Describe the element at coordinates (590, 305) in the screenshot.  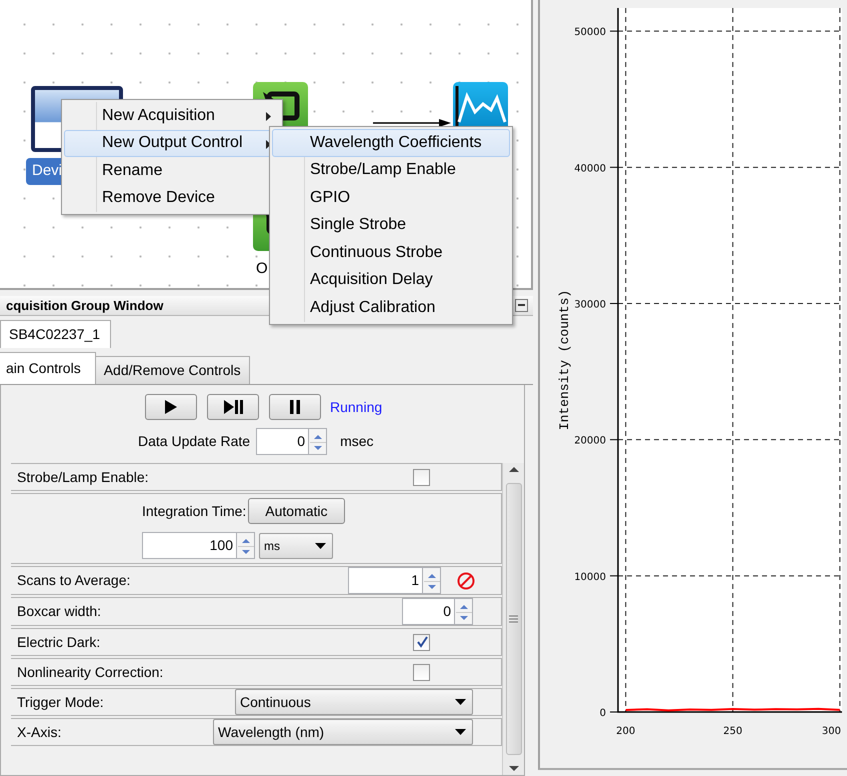
I see `tick-label: 30000` at that location.